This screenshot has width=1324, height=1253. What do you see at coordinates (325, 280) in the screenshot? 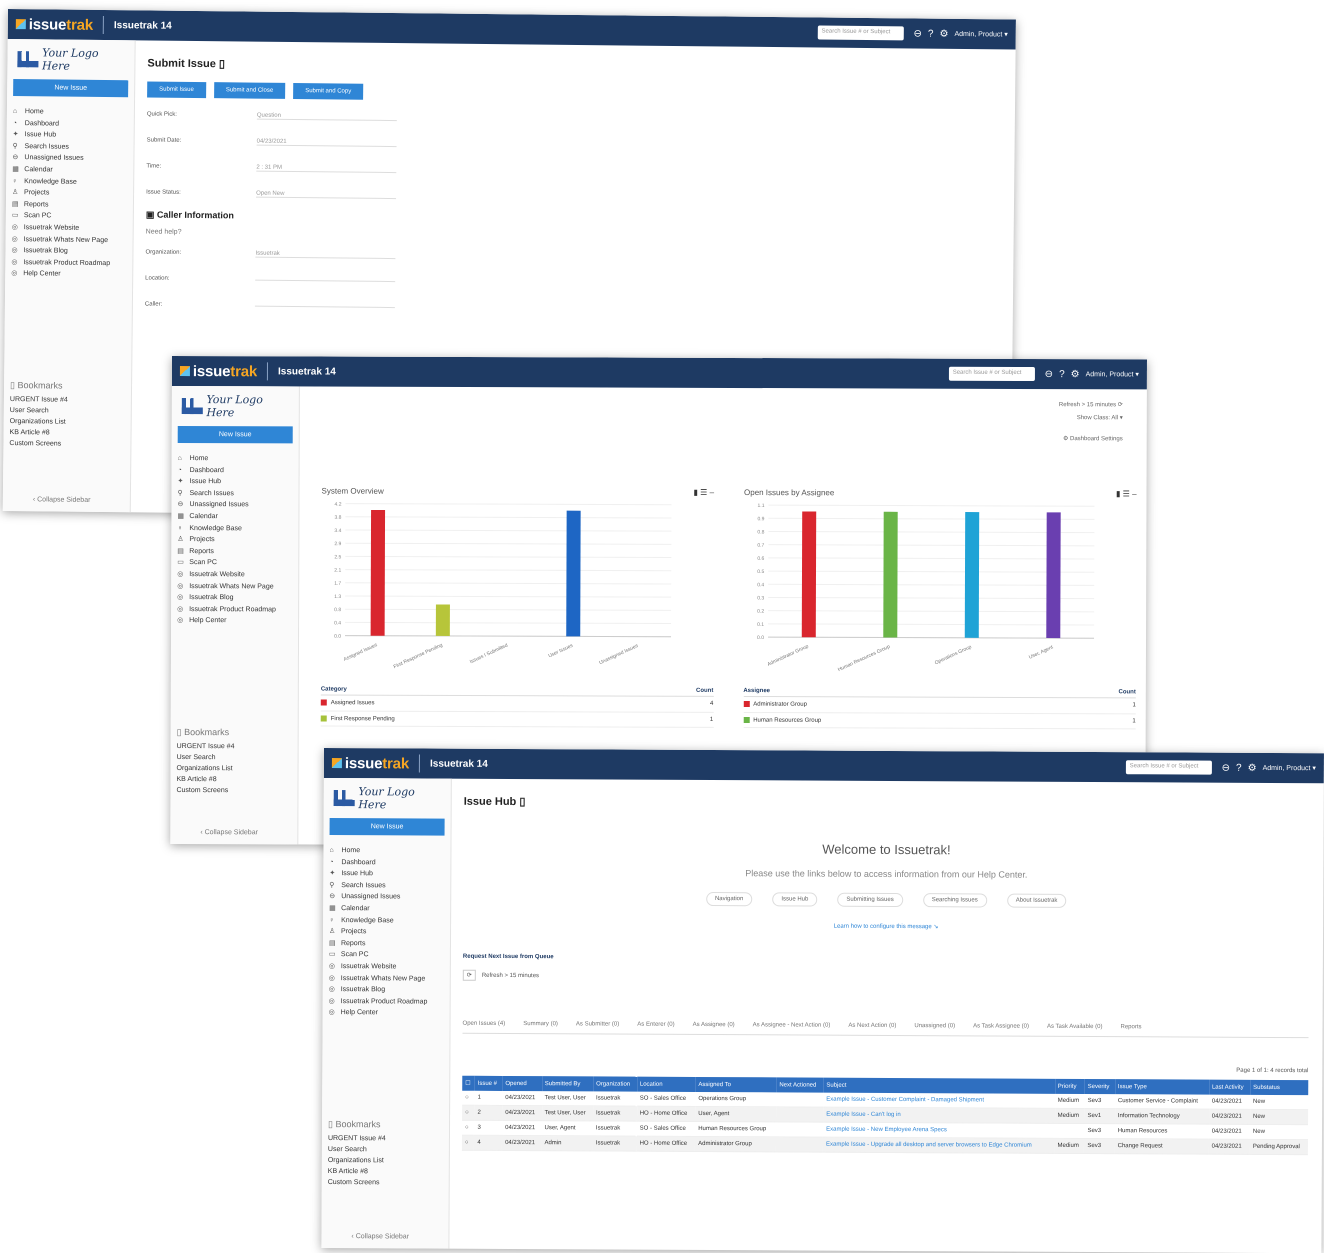
I see `location-select` at bounding box center [325, 280].